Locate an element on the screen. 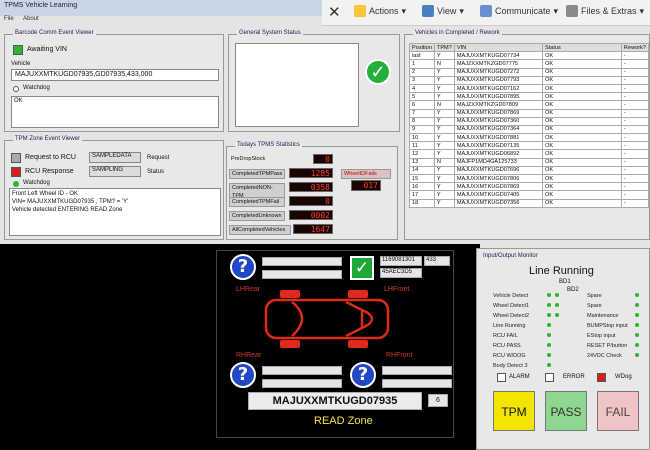  alarm-checkbox is located at coordinates (501, 377).